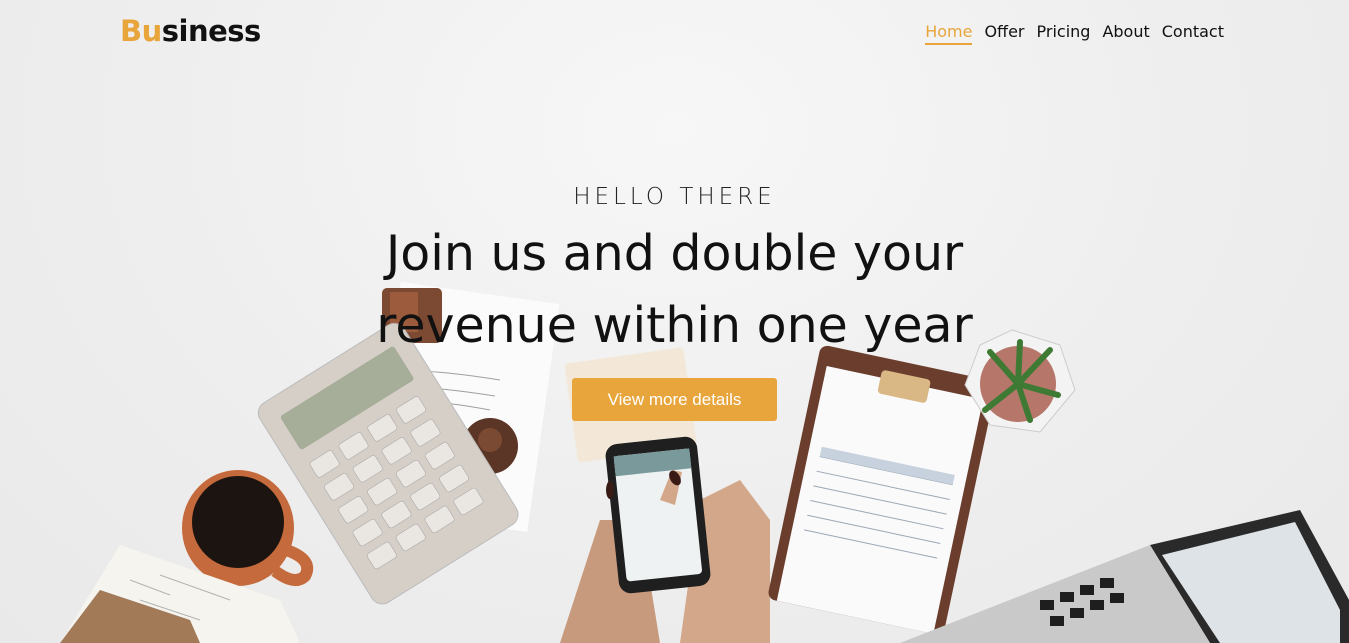 The height and width of the screenshot is (643, 1349). What do you see at coordinates (949, 33) in the screenshot?
I see `nav-home-link: Home` at bounding box center [949, 33].